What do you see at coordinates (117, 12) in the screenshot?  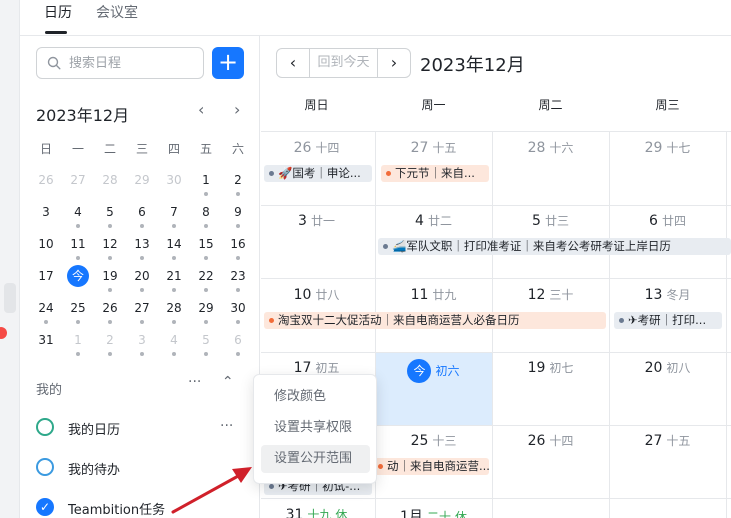 I see `tab-meeting-room: 会议室` at bounding box center [117, 12].